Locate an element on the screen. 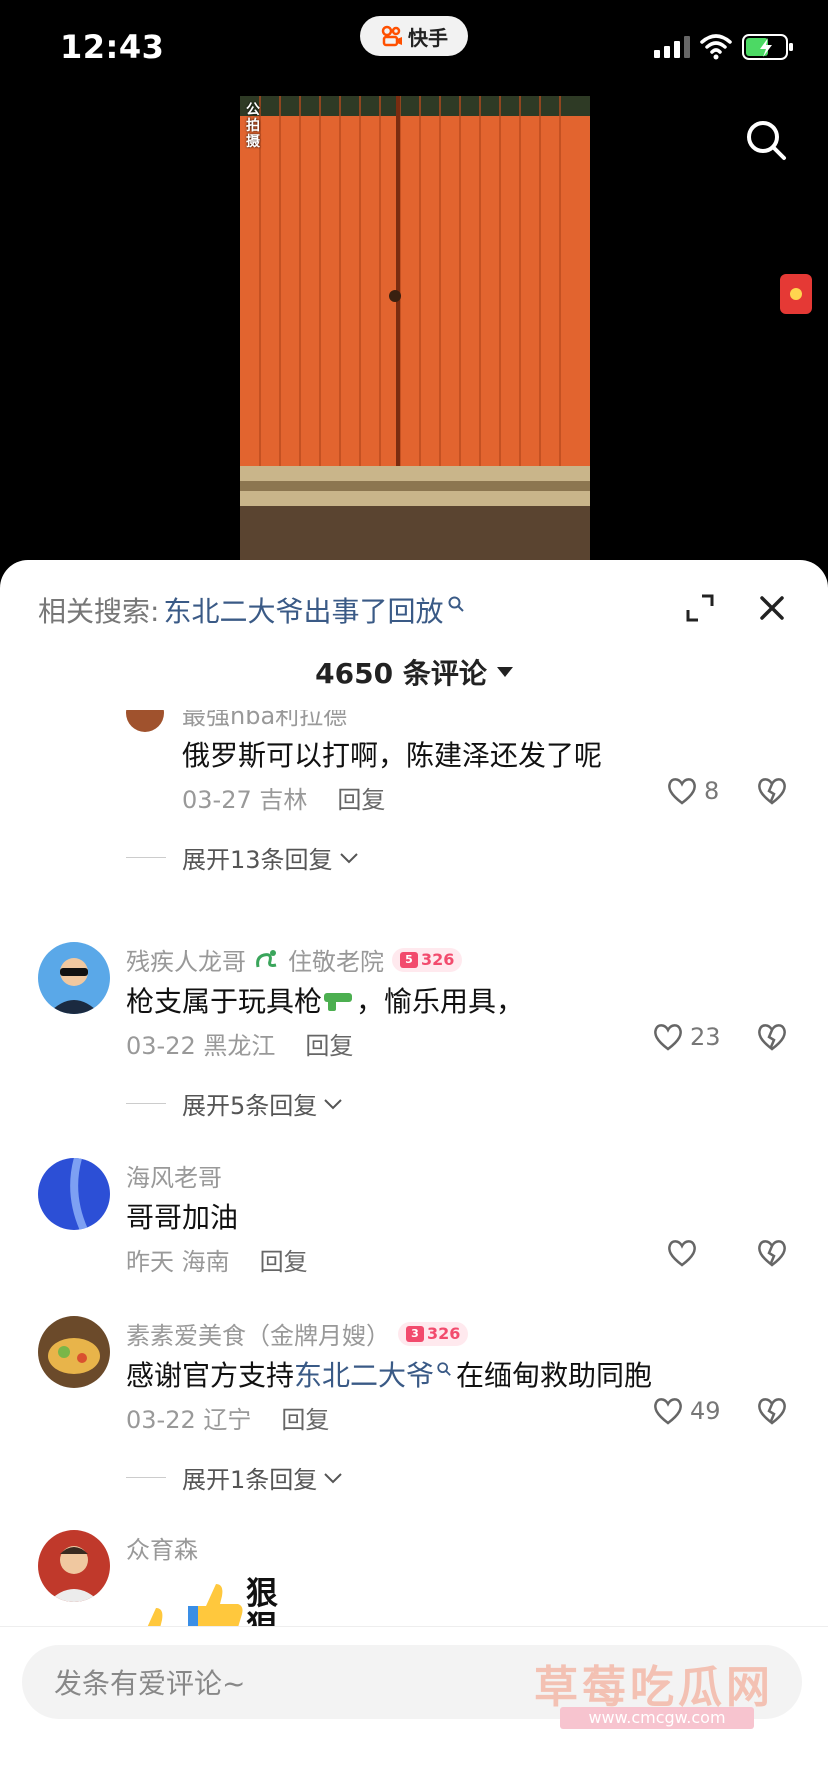 The height and width of the screenshot is (1792, 828). comment-username: 残疾人龙哥 住敬老院 5 326 is located at coordinates (294, 959).